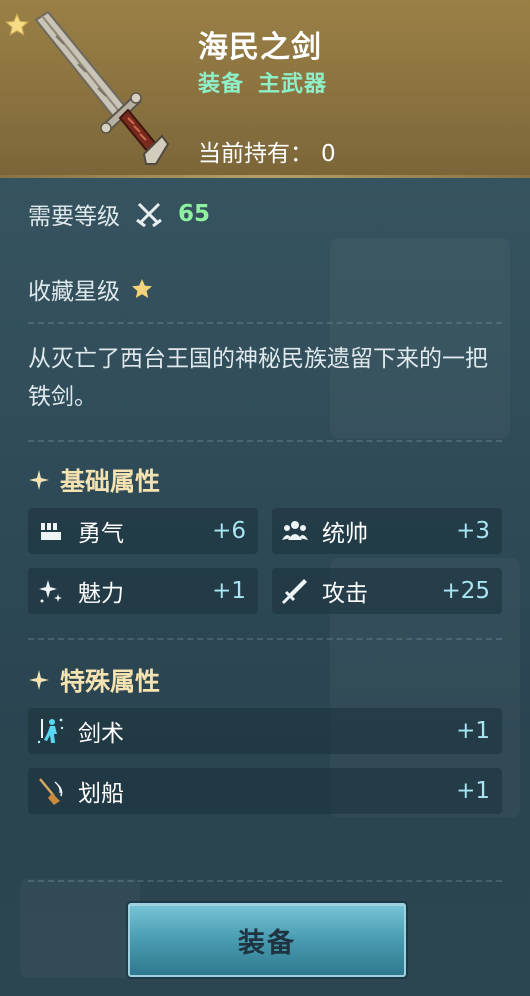 The height and width of the screenshot is (996, 530). I want to click on attribute-row-courage: 勇气 +6, so click(143, 531).